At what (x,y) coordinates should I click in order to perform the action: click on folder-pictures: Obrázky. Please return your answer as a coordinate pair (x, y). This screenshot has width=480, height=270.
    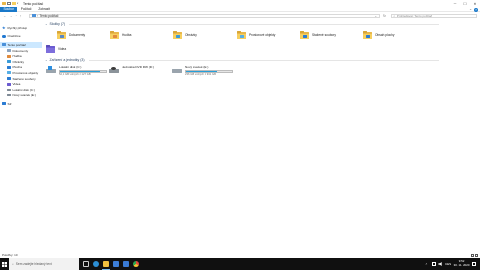
    Looking at the image, I should click on (185, 35).